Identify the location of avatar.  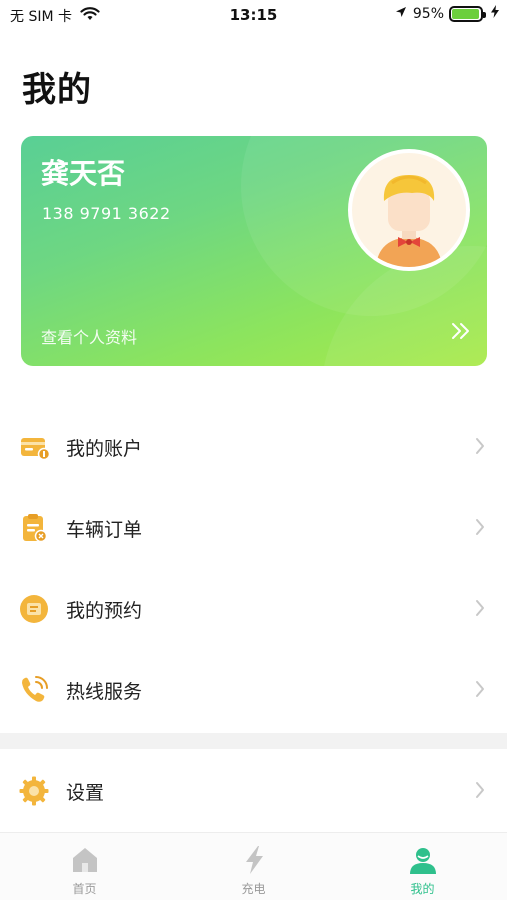
(409, 210).